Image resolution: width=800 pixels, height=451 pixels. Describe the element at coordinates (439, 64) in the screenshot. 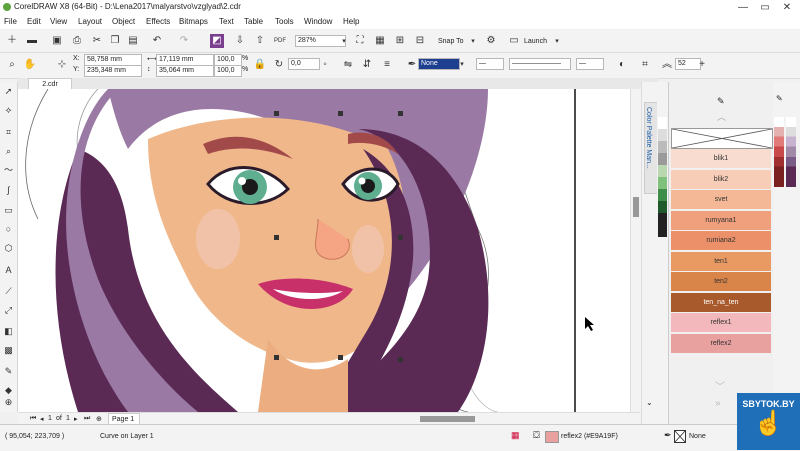

I see `fill-none-field: None` at that location.